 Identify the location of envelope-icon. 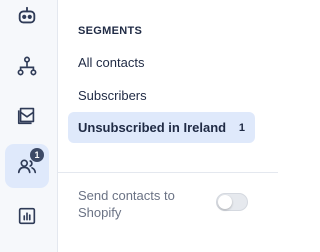
(26, 116).